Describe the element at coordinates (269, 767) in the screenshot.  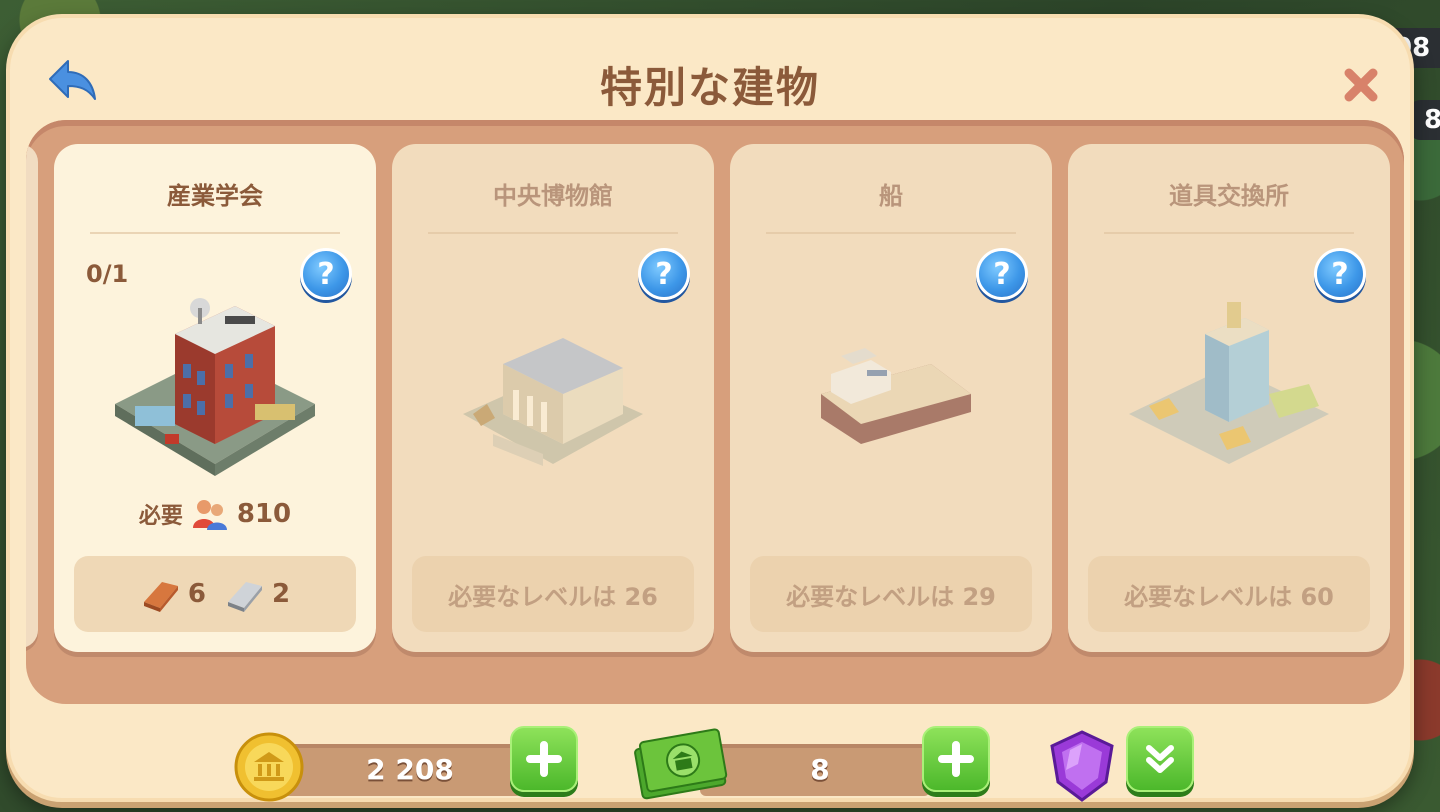
I see `coin-icon` at that location.